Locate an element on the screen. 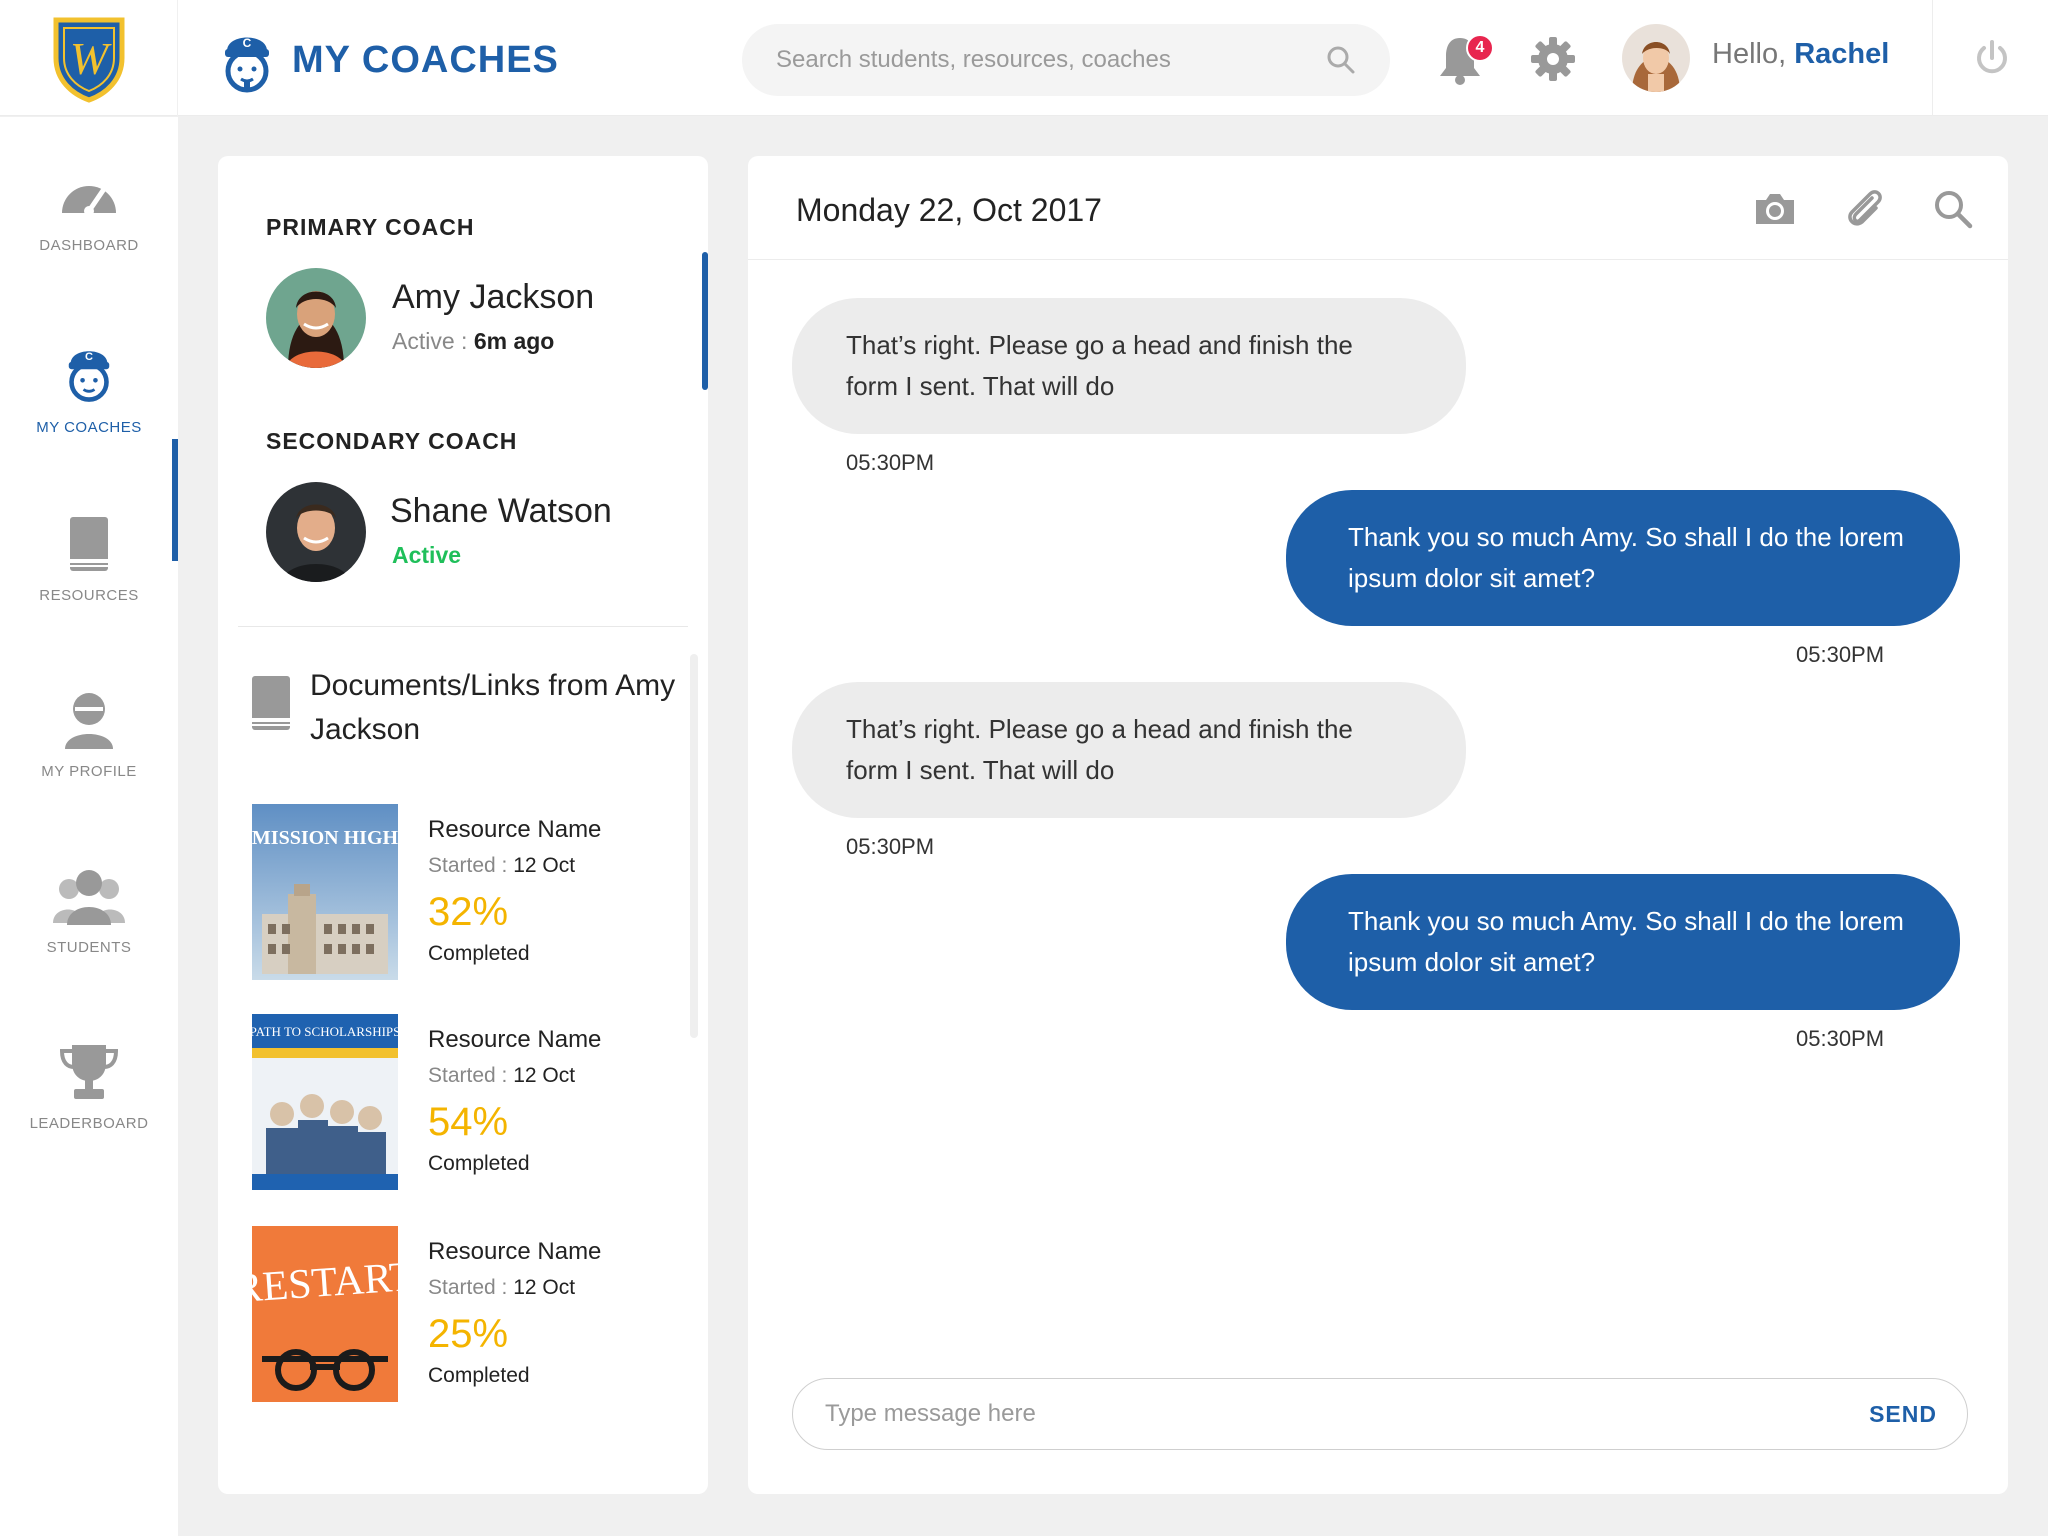 The image size is (2048, 1536). resource-cover: RESTART is located at coordinates (325, 1314).